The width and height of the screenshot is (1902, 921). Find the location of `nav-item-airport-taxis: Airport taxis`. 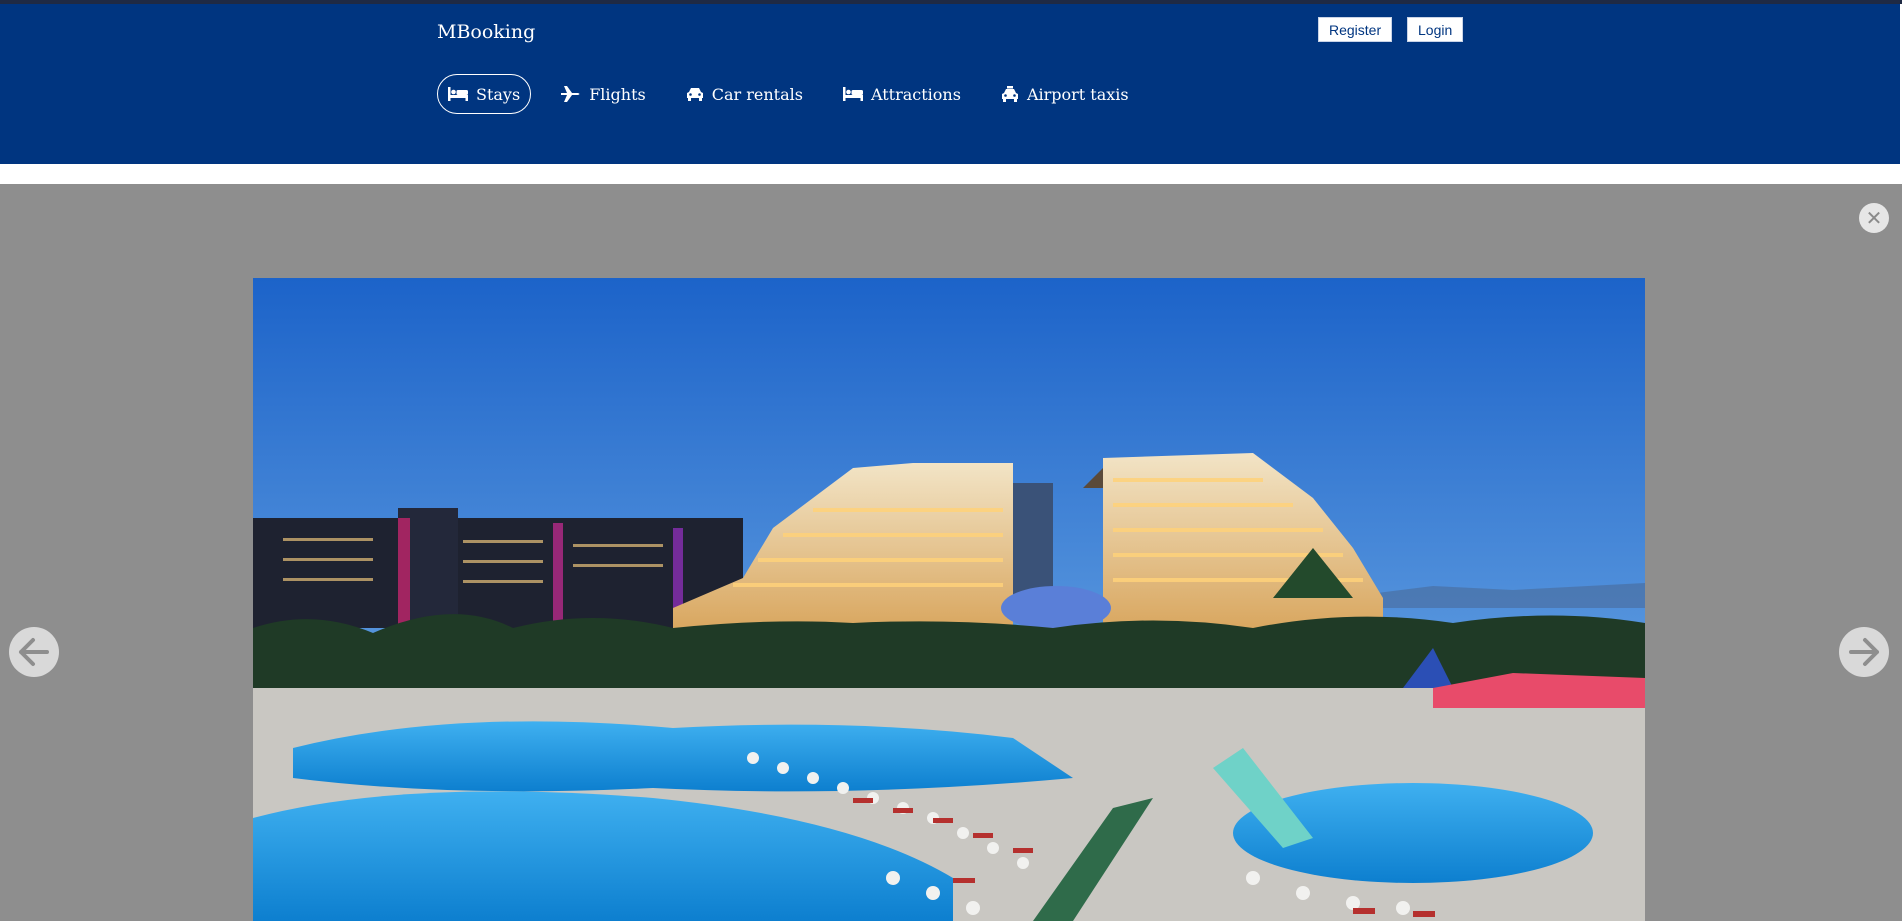

nav-item-airport-taxis: Airport taxis is located at coordinates (1065, 94).